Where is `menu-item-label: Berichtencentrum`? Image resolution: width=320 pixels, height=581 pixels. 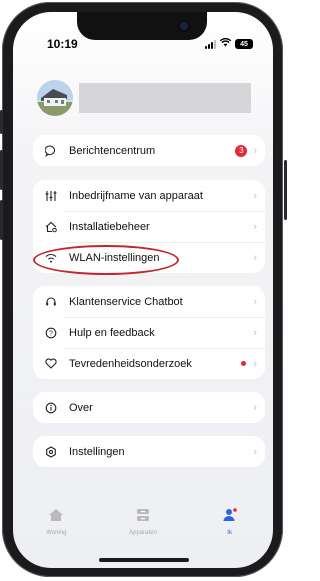
menu-item-label: Berichtencentrum is located at coordinates (112, 150).